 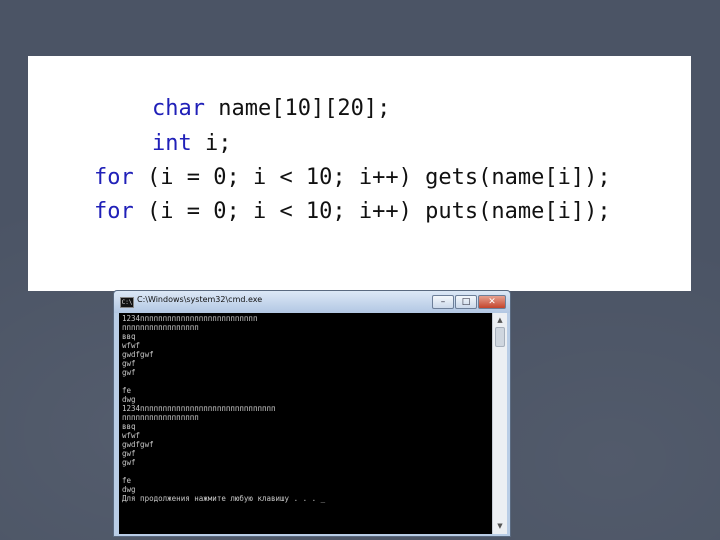 What do you see at coordinates (178, 108) in the screenshot?
I see `code-keyword: char` at bounding box center [178, 108].